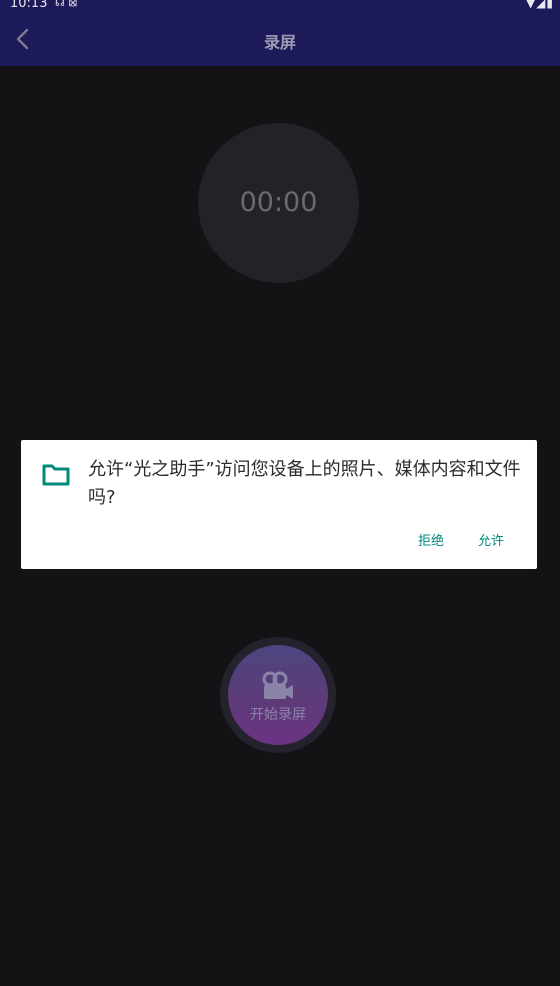 The width and height of the screenshot is (560, 986). I want to click on video-camera-icon, so click(277, 685).